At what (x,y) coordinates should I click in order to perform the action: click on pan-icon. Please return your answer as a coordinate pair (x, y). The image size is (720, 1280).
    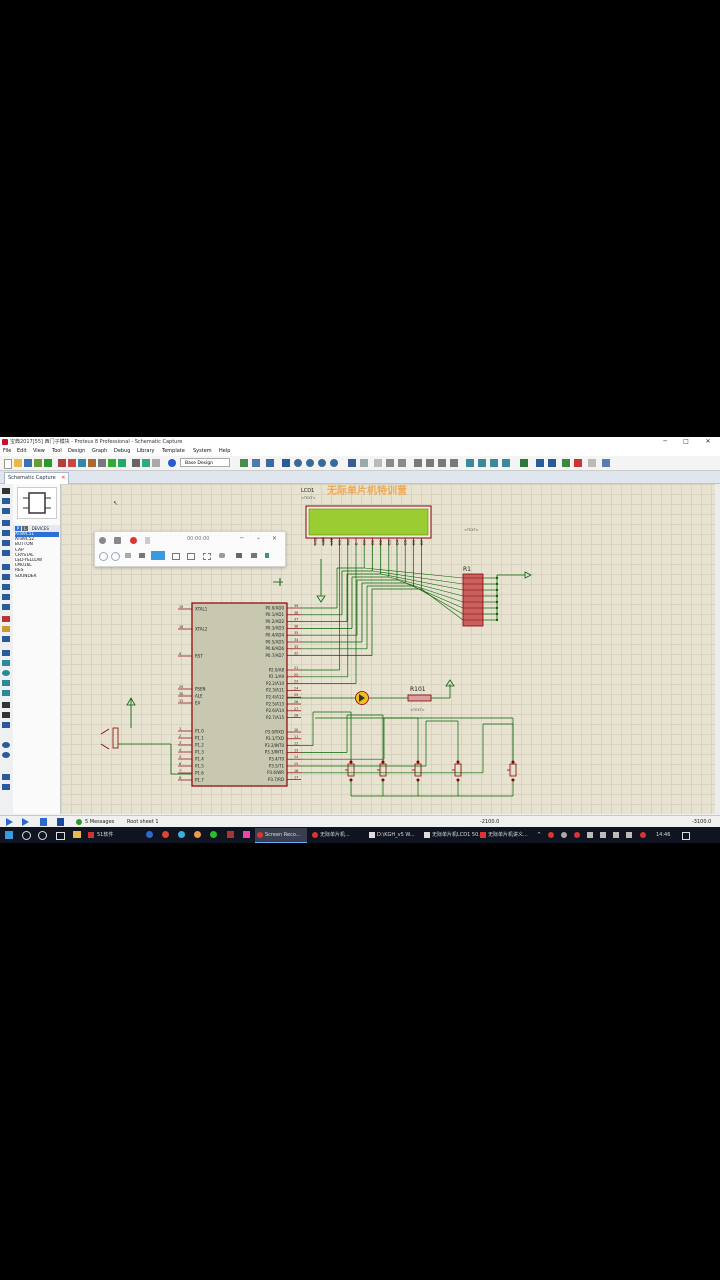
    Looking at the image, I should click on (286, 463).